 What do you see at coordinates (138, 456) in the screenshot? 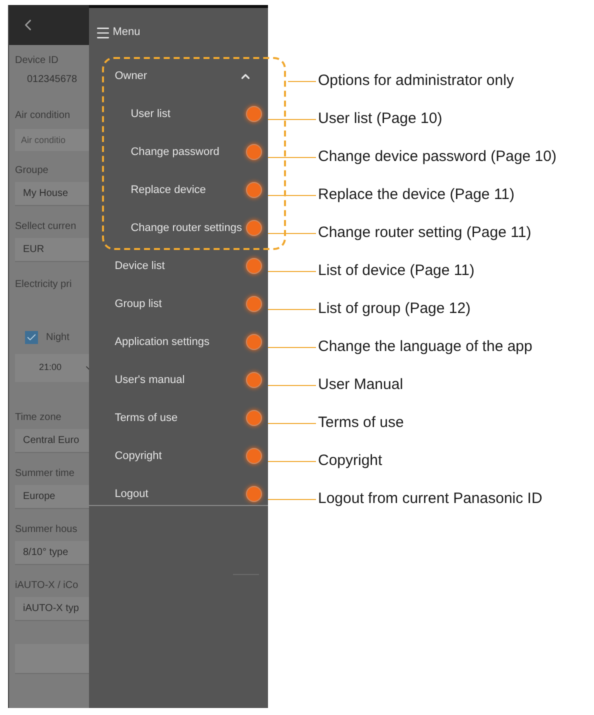
I see `menu-item: Copyright` at bounding box center [138, 456].